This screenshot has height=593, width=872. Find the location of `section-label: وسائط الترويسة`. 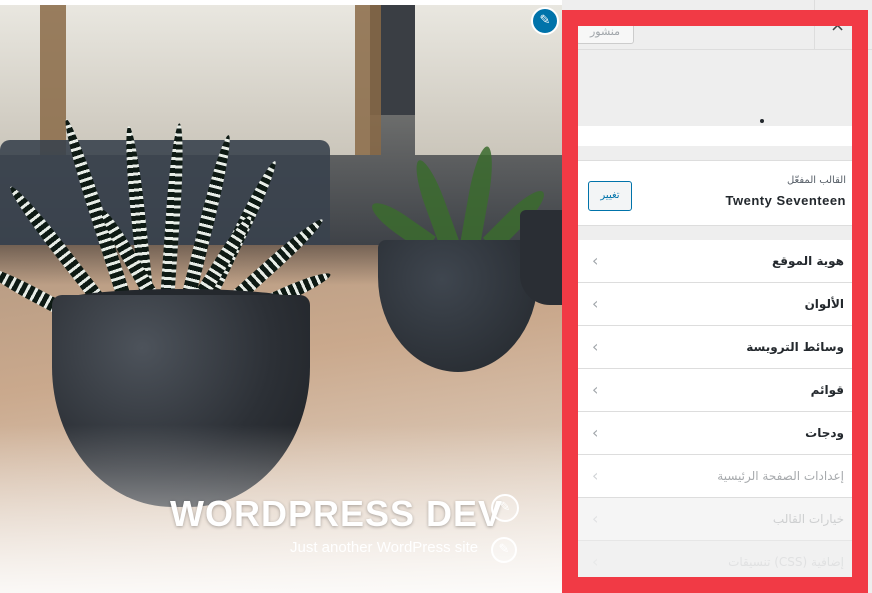

section-label: وسائط الترويسة is located at coordinates (795, 347).